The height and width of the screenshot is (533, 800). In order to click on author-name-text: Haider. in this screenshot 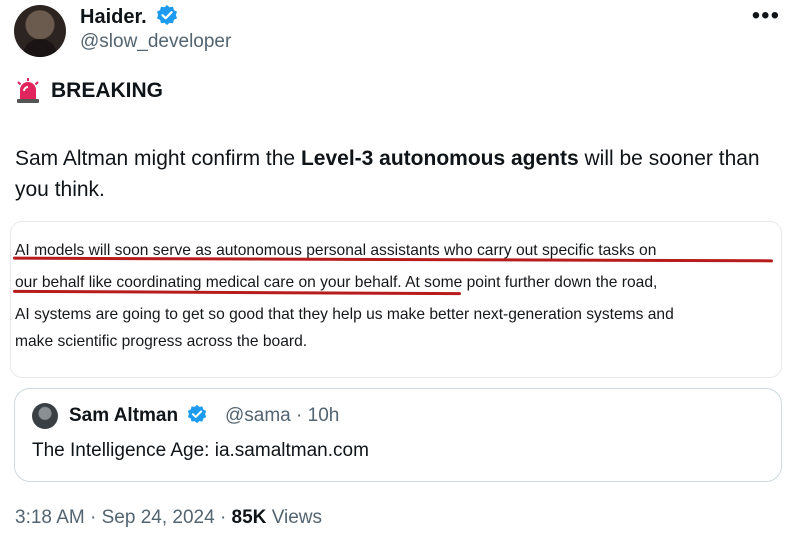, I will do `click(113, 17)`.